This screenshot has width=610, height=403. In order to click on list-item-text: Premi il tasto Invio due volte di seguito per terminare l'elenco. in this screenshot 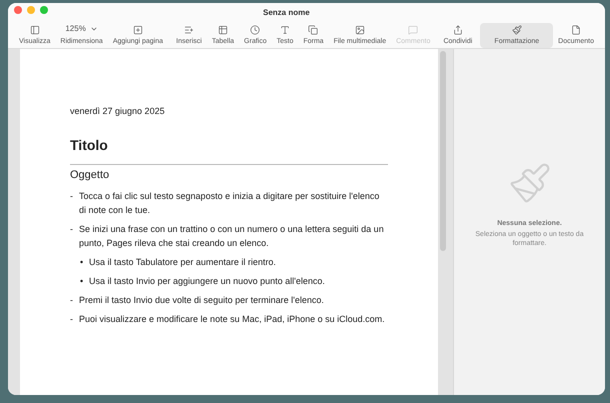, I will do `click(201, 300)`.